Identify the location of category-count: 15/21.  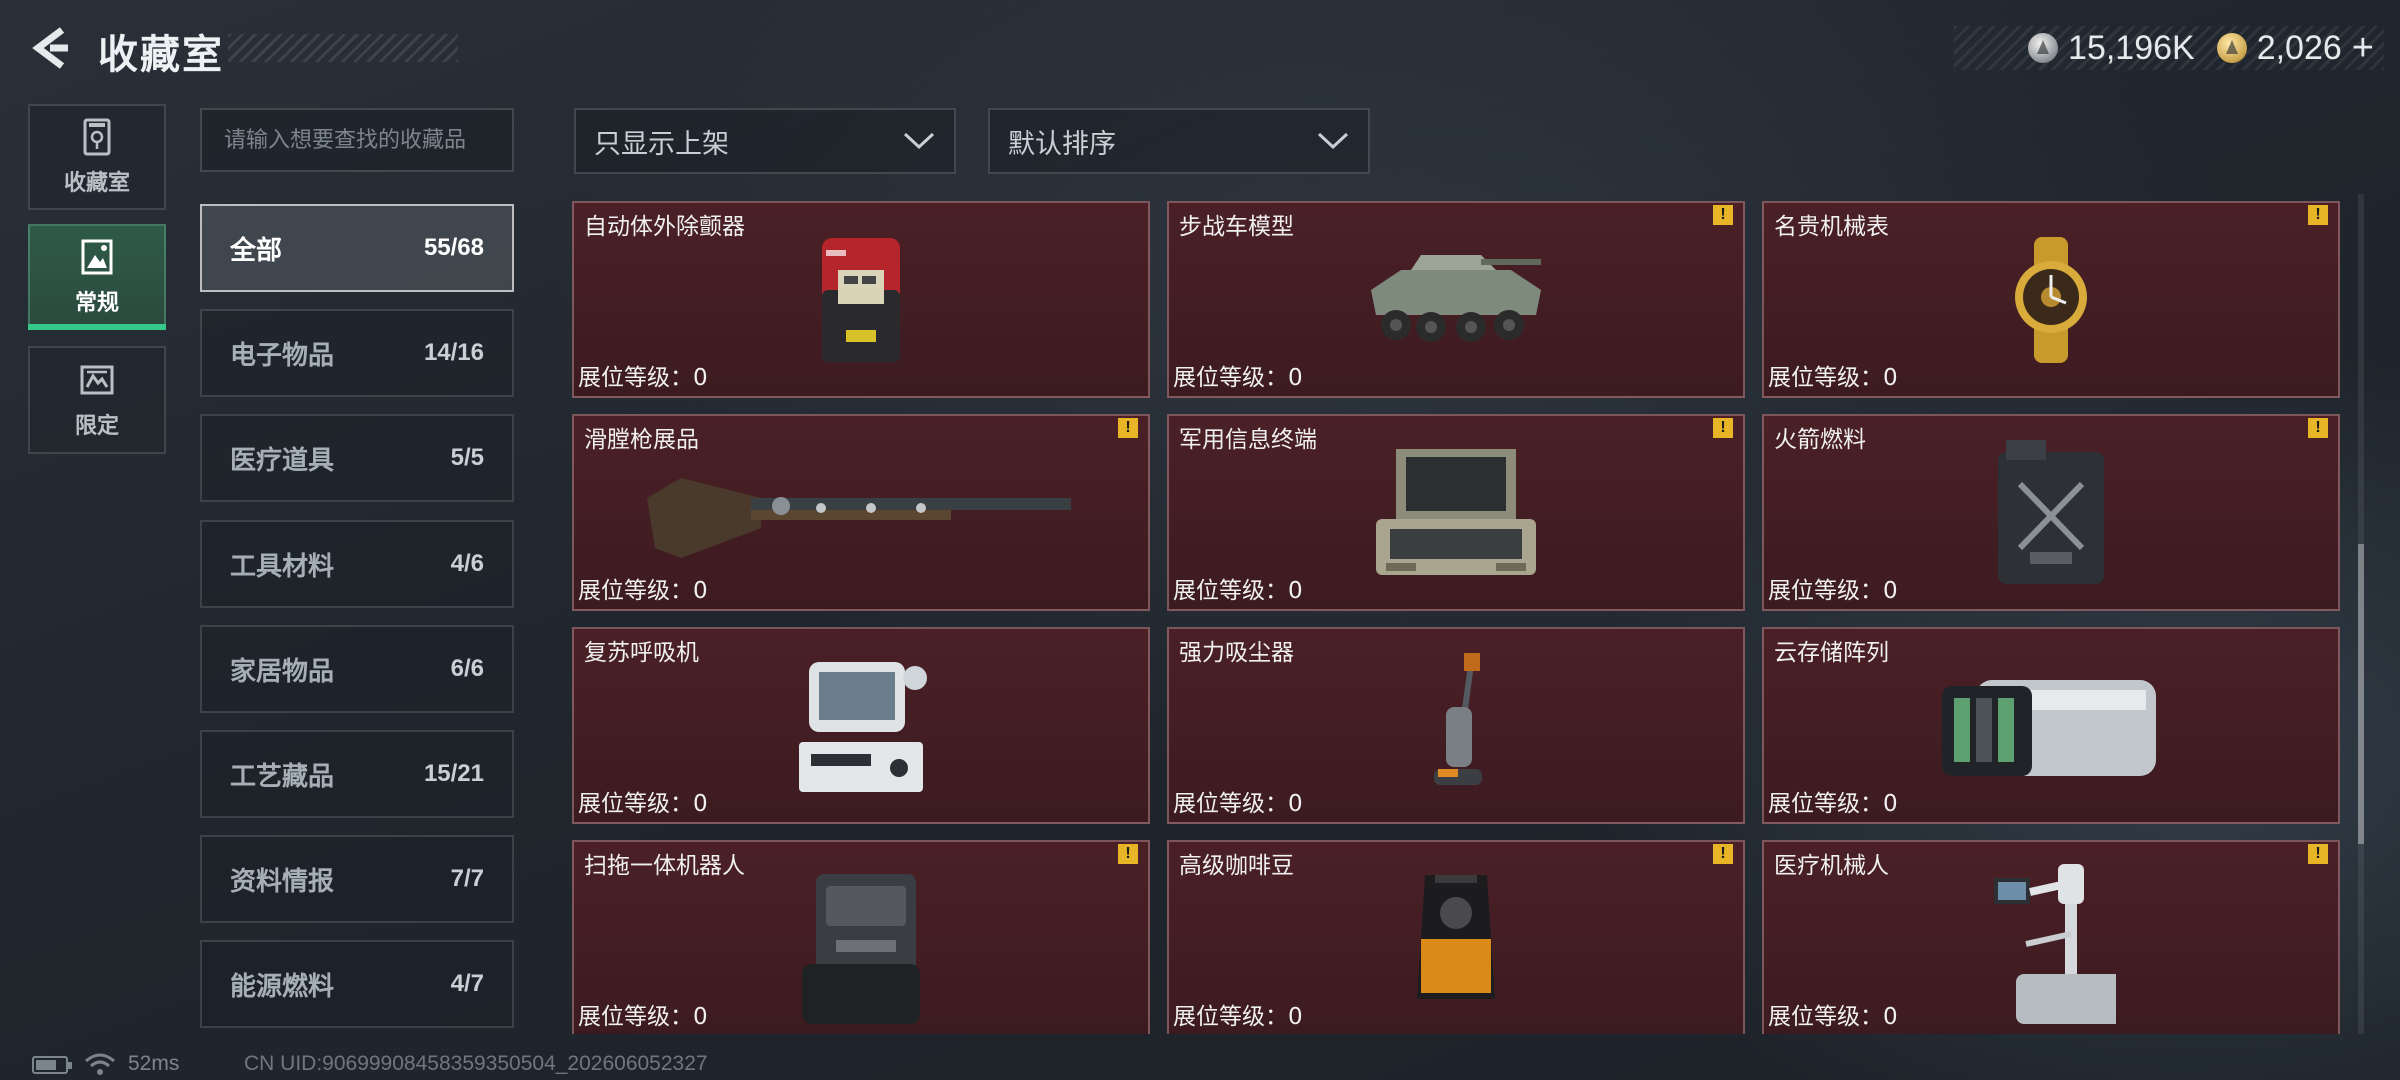
(453, 773).